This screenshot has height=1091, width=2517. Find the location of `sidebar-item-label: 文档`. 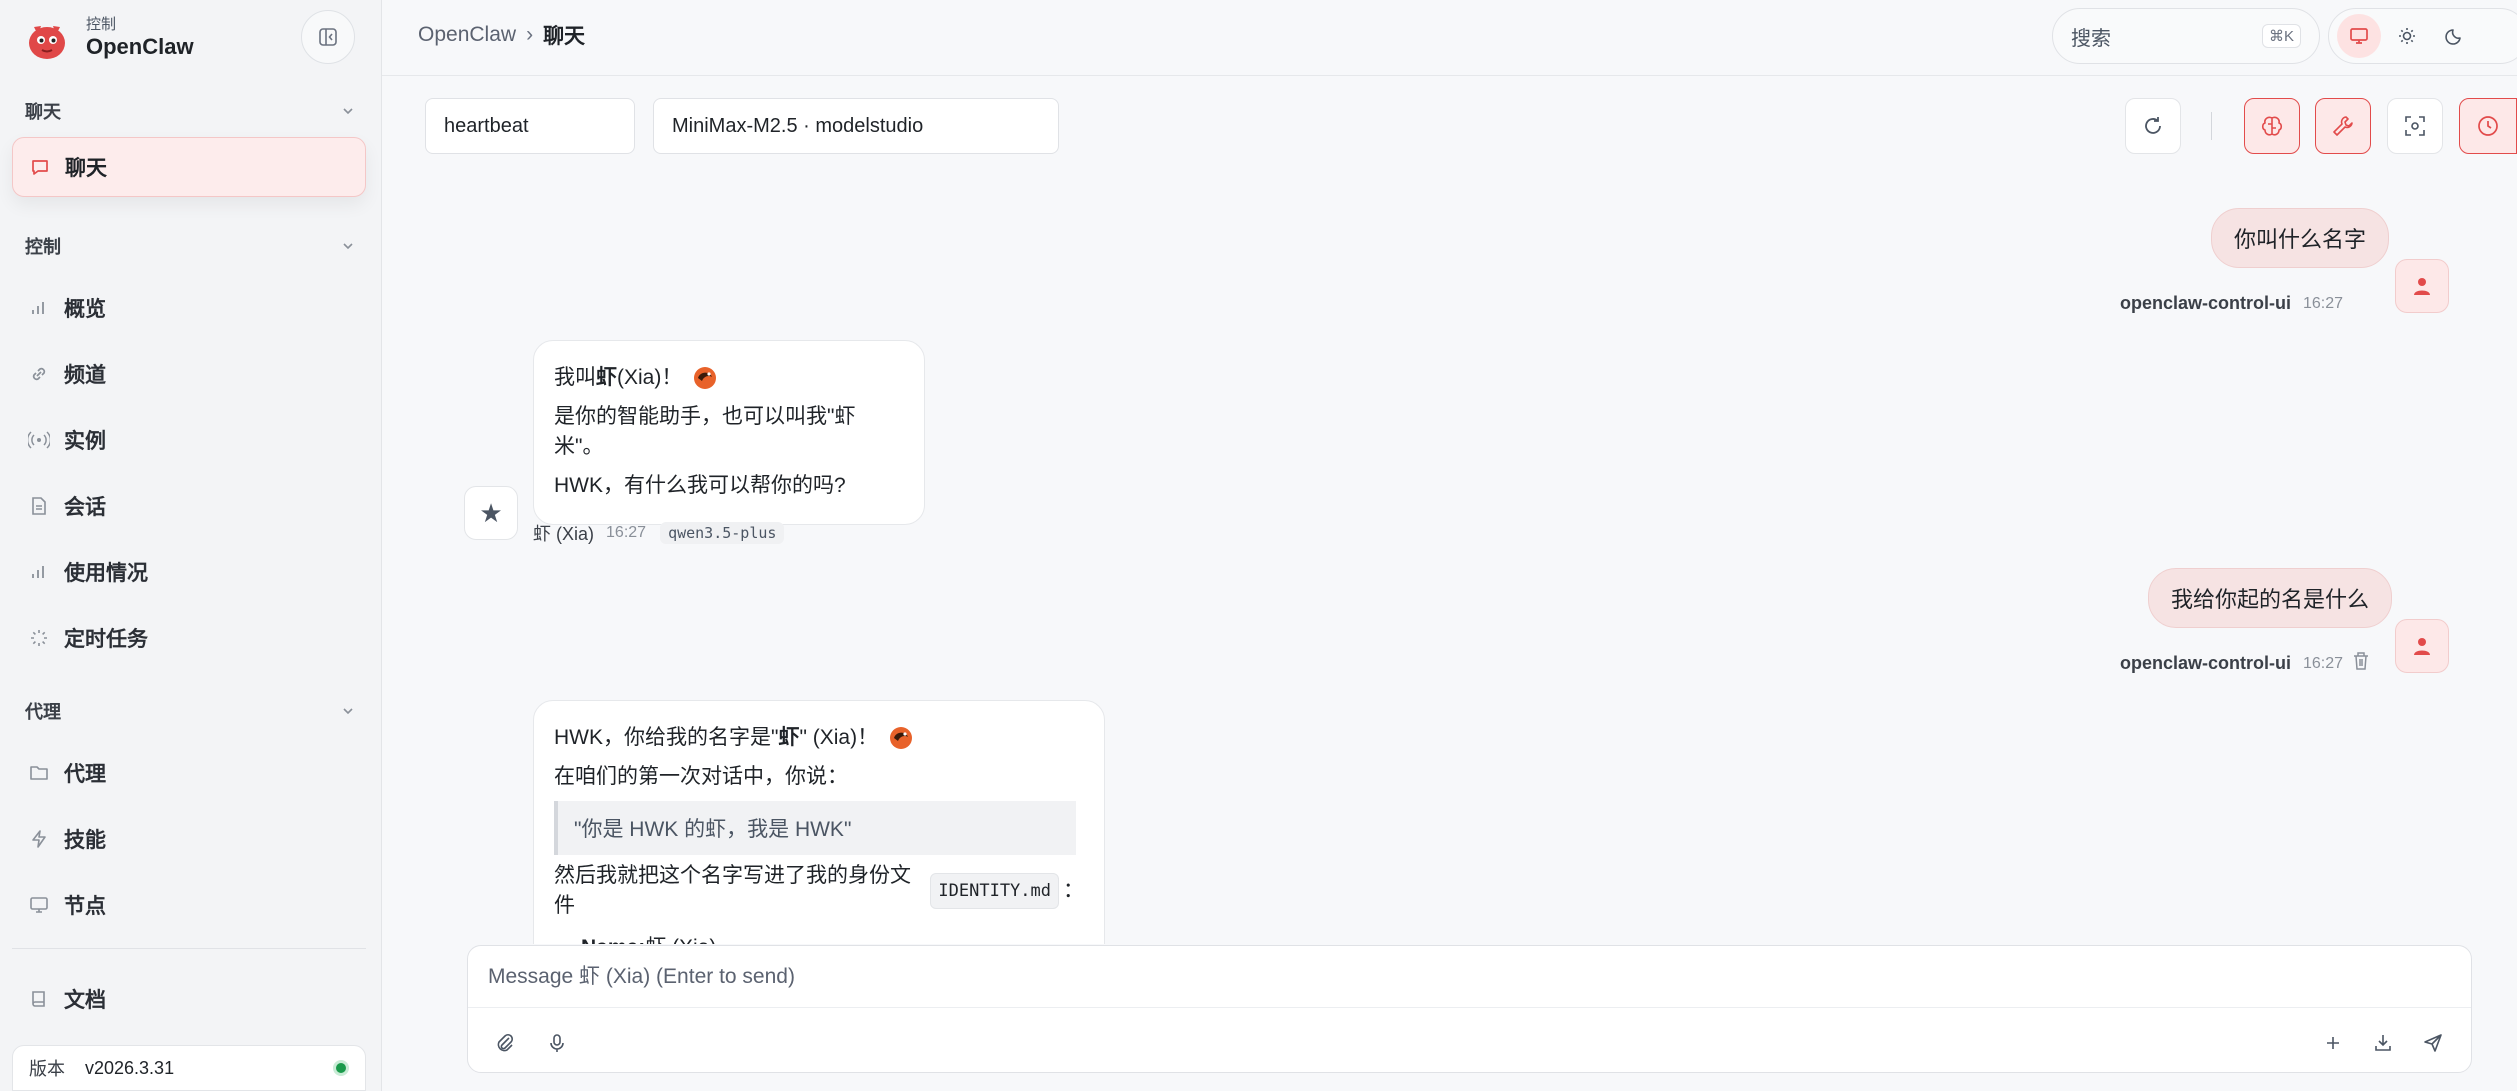

sidebar-item-label: 文档 is located at coordinates (85, 1000).